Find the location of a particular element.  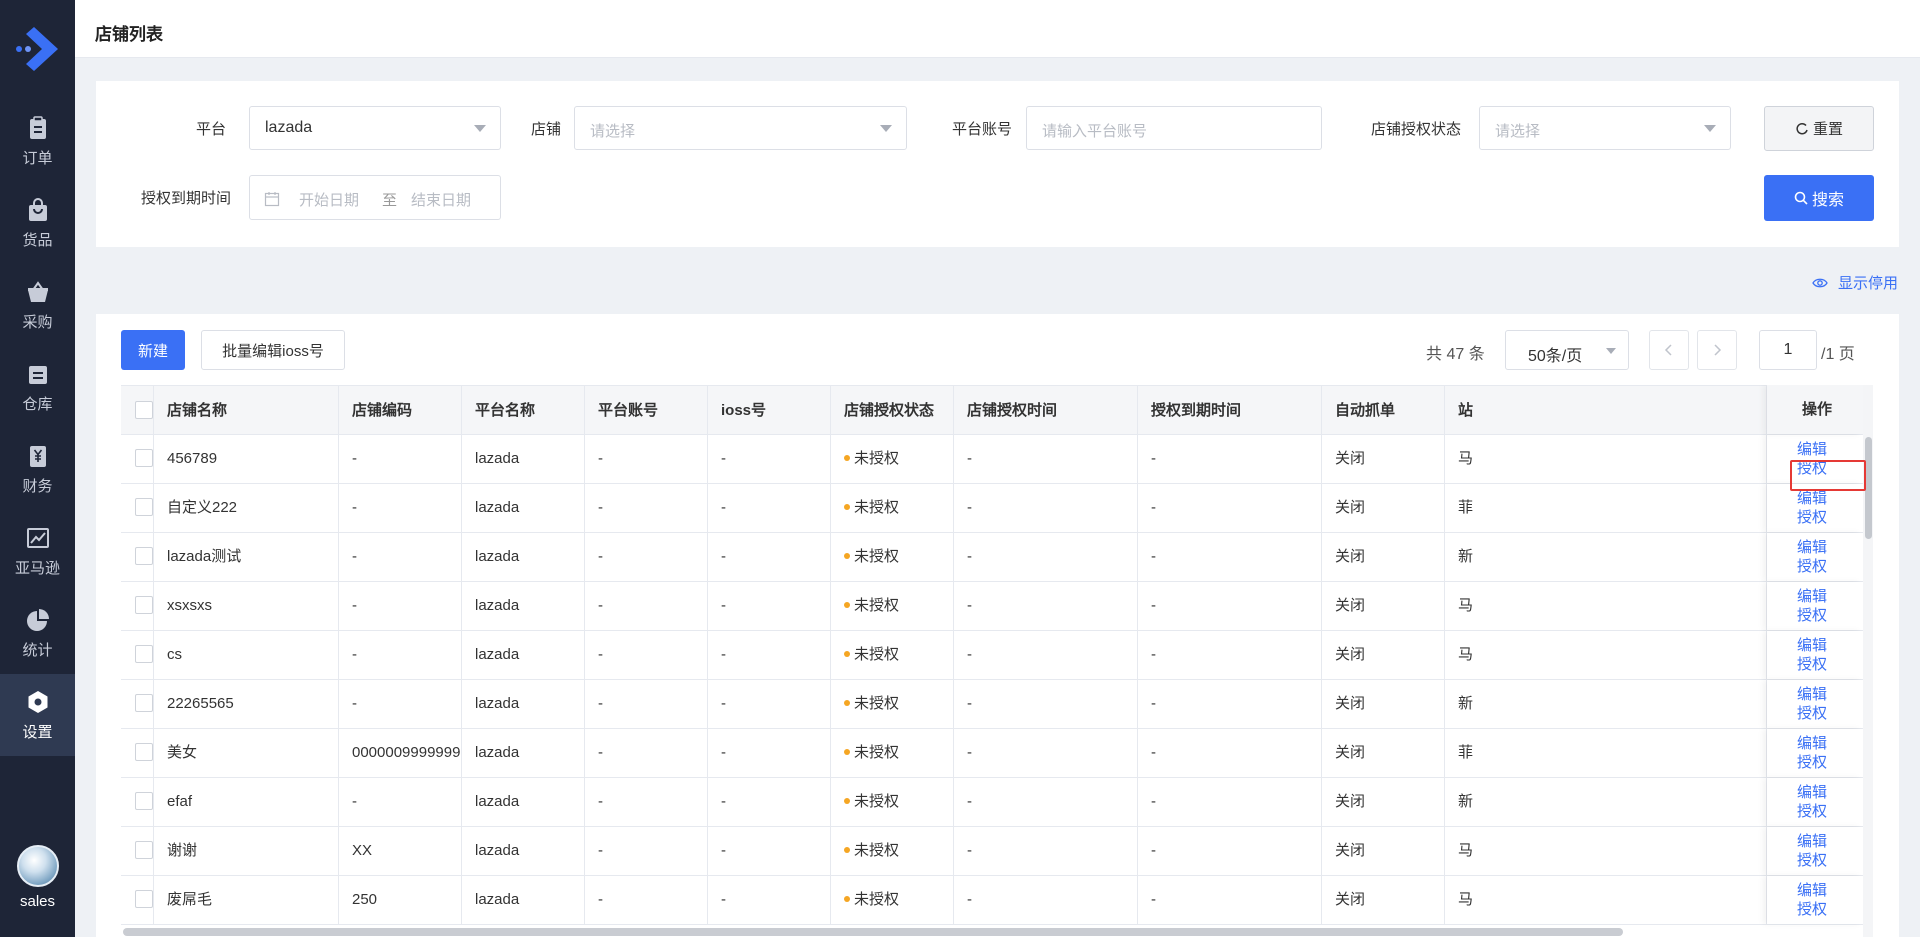

sidebar: 订单 货品 采购 仓库 财务 亚马逊 统计 设置 sales is located at coordinates (37, 468).